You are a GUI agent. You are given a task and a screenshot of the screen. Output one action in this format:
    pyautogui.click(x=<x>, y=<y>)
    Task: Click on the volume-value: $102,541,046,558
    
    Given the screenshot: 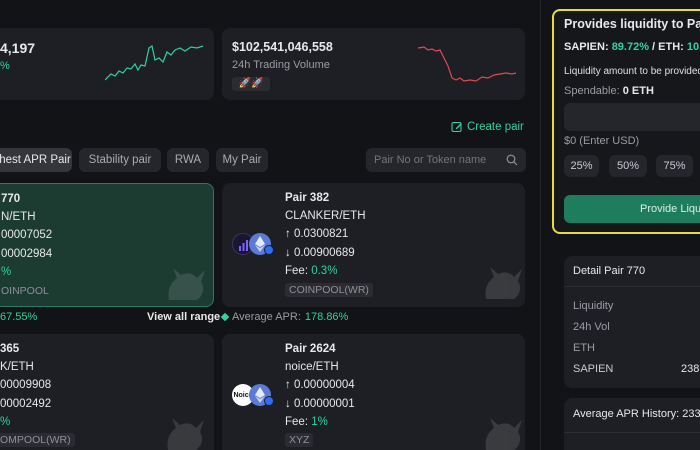 What is the action you would take?
    pyautogui.click(x=282, y=47)
    